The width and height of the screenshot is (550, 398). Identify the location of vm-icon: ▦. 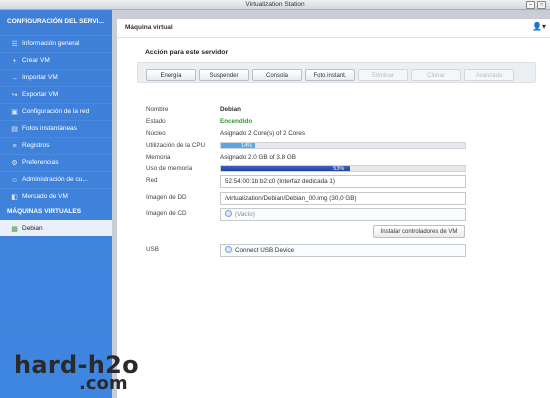
(14, 229).